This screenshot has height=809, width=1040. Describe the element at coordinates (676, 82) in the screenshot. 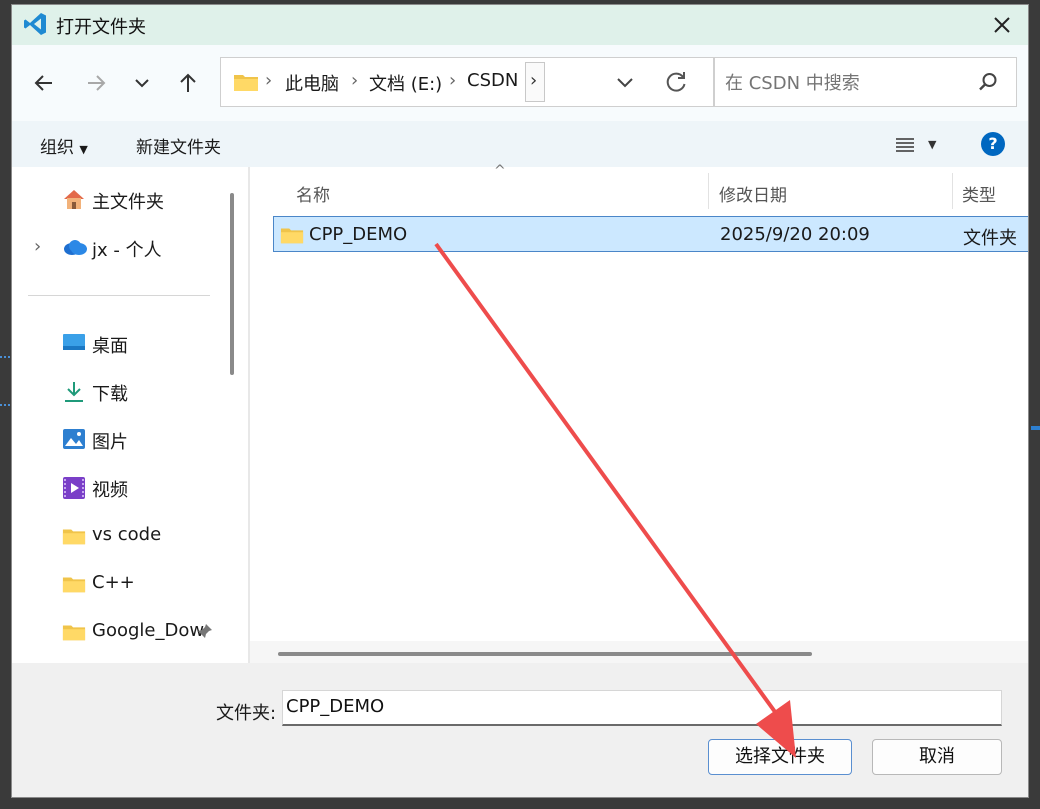

I see `refresh-icon` at that location.